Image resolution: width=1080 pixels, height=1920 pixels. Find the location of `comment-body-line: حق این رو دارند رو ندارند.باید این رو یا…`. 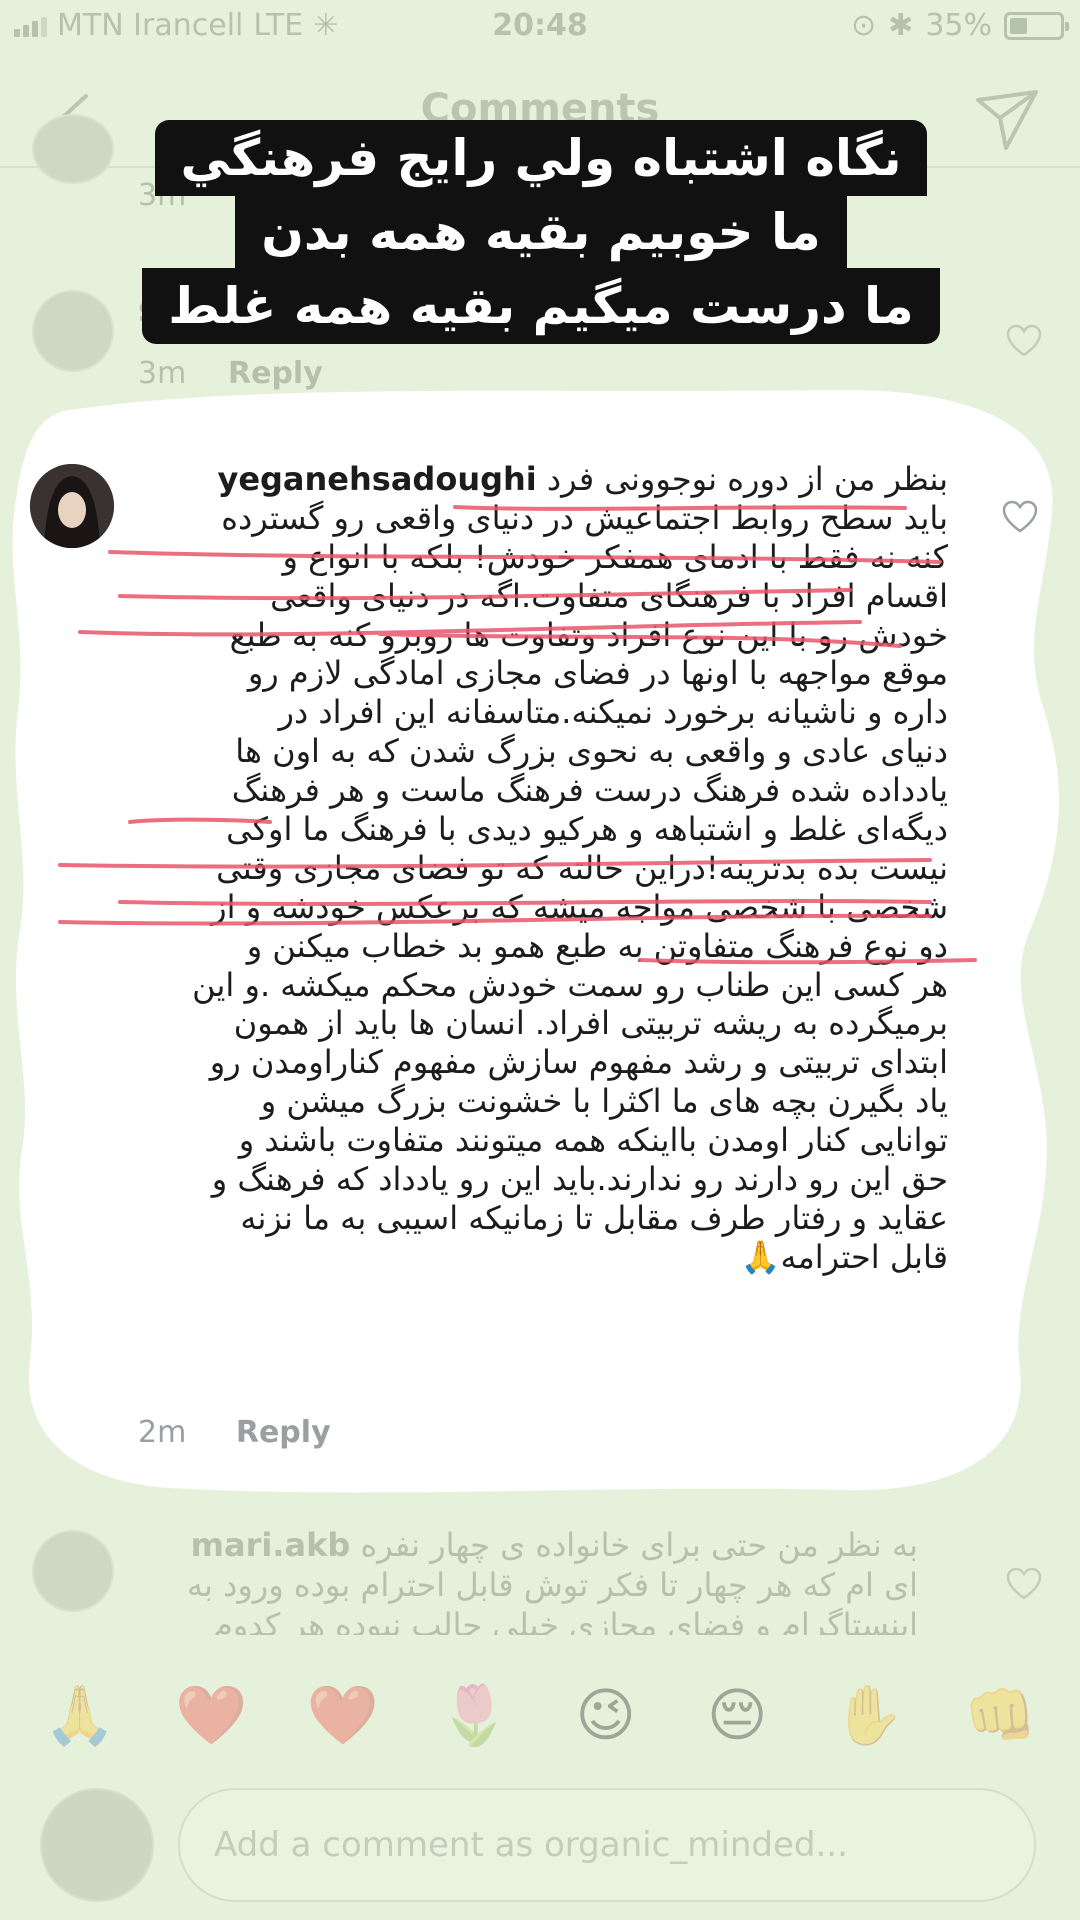

comment-body-line: حق این رو دارند رو ندارند.باید این رو یا… is located at coordinates (543, 1179).